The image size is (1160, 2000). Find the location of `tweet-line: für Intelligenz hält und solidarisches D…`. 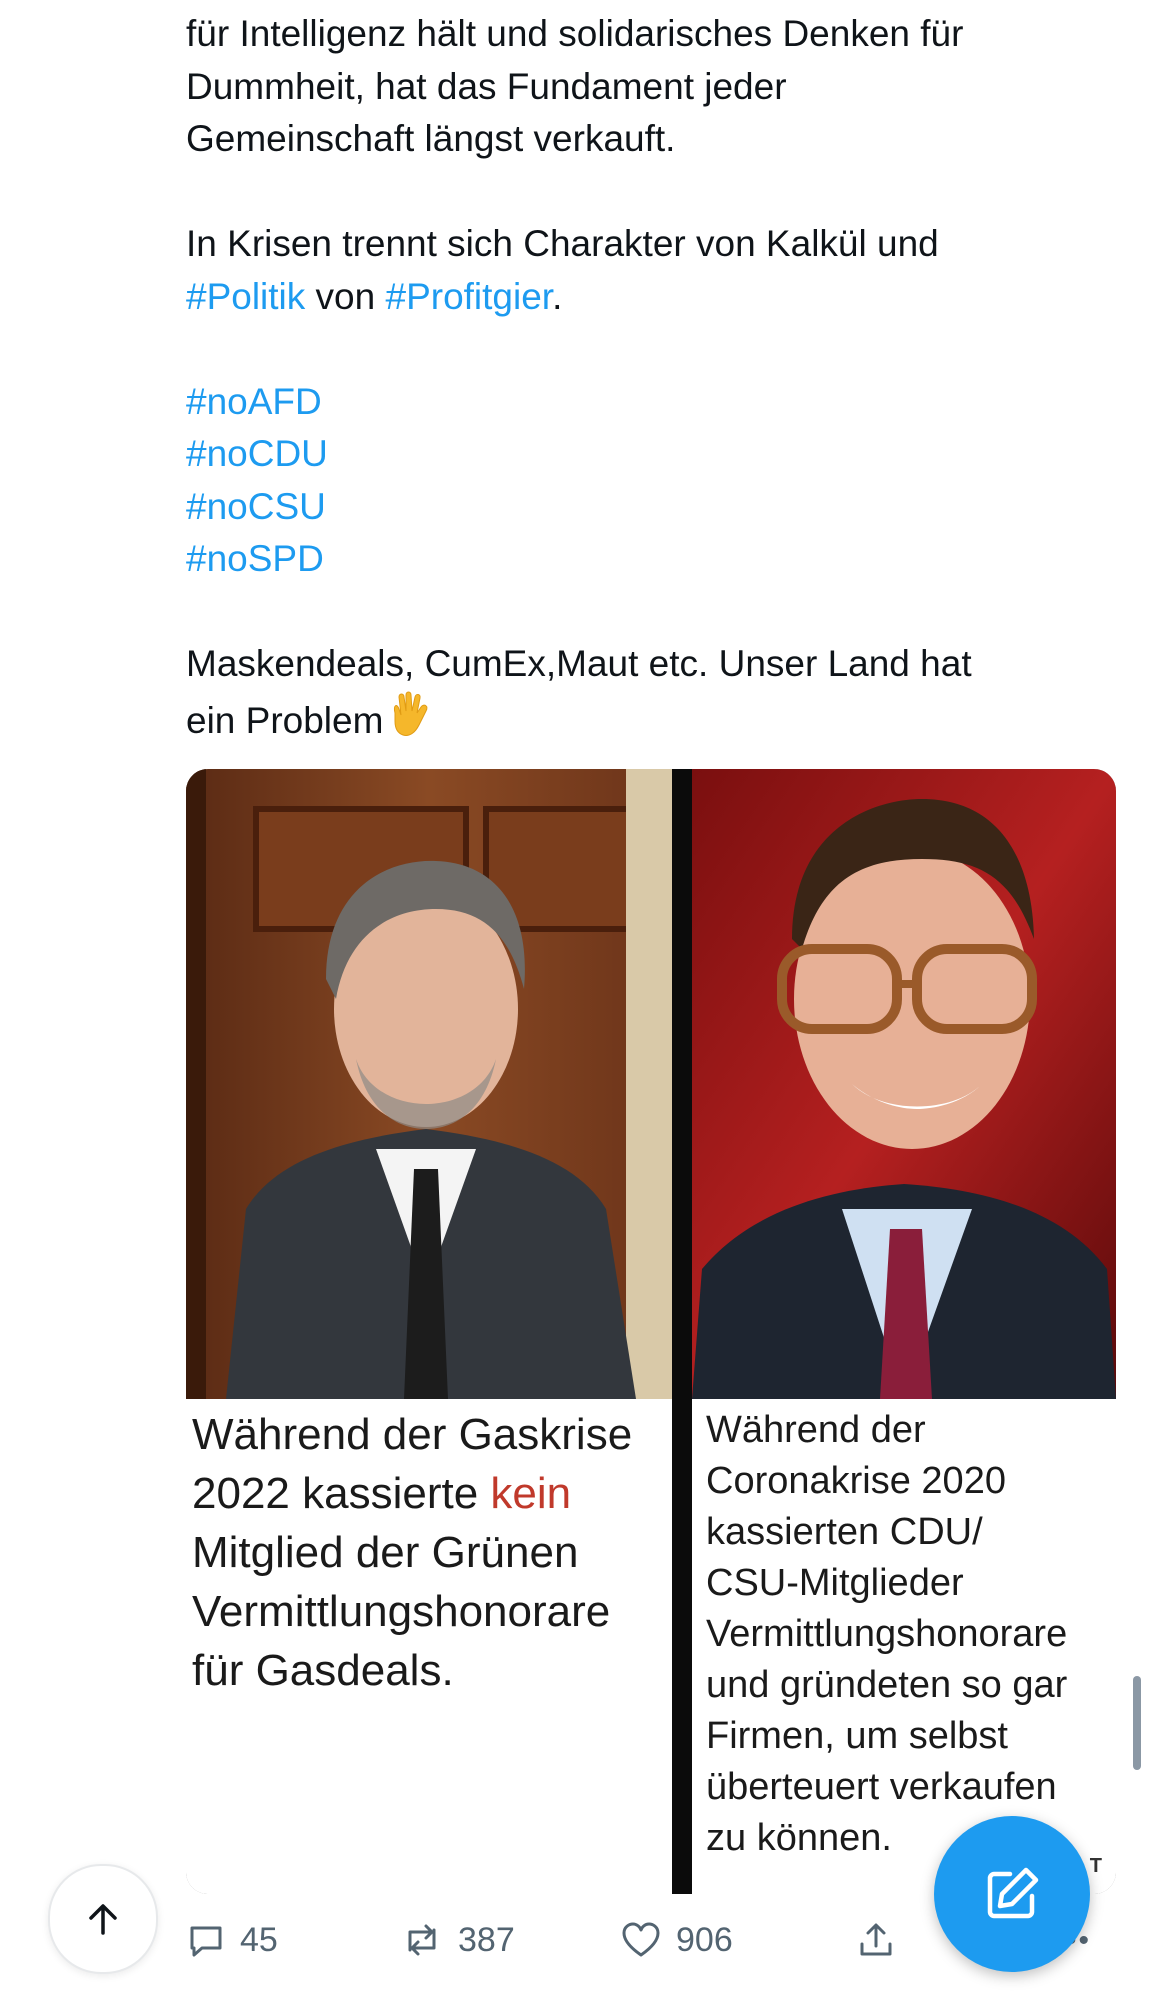

tweet-line: für Intelligenz hält und solidarisches D… is located at coordinates (575, 33).